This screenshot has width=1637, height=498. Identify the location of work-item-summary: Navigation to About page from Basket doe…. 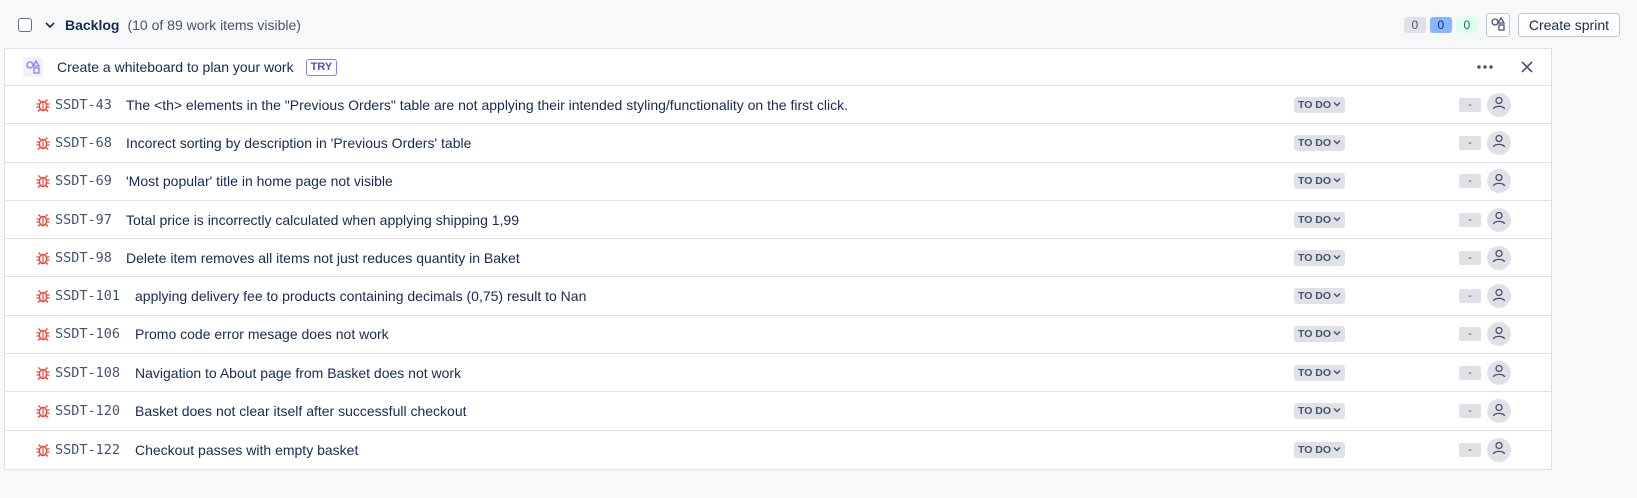
(298, 373).